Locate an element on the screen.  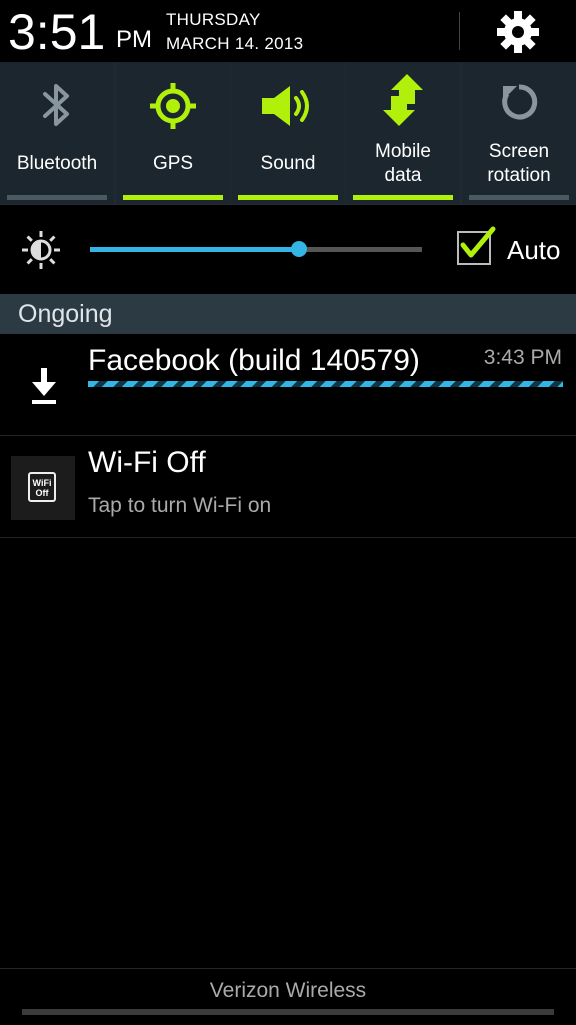
ongoing-section-header: Ongoing is located at coordinates (288, 314).